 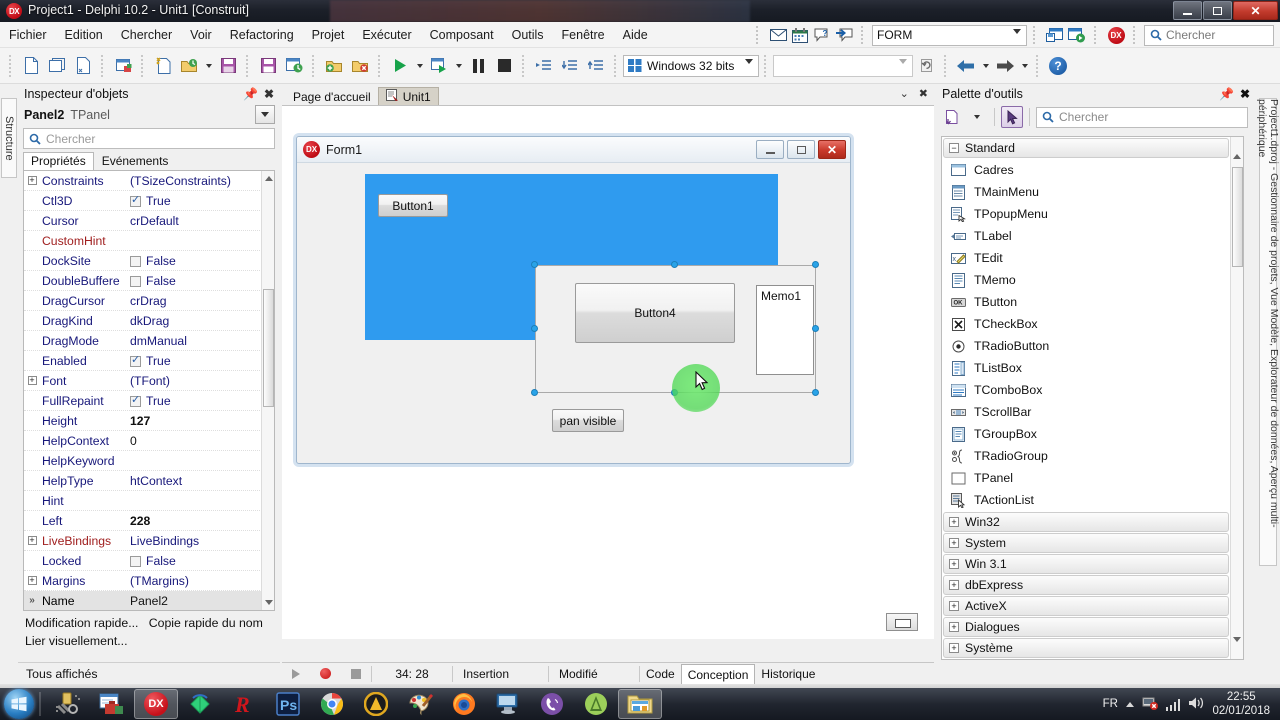 What do you see at coordinates (1092, 324) in the screenshot?
I see `palette-item-tcheckbox: TCheckBox` at bounding box center [1092, 324].